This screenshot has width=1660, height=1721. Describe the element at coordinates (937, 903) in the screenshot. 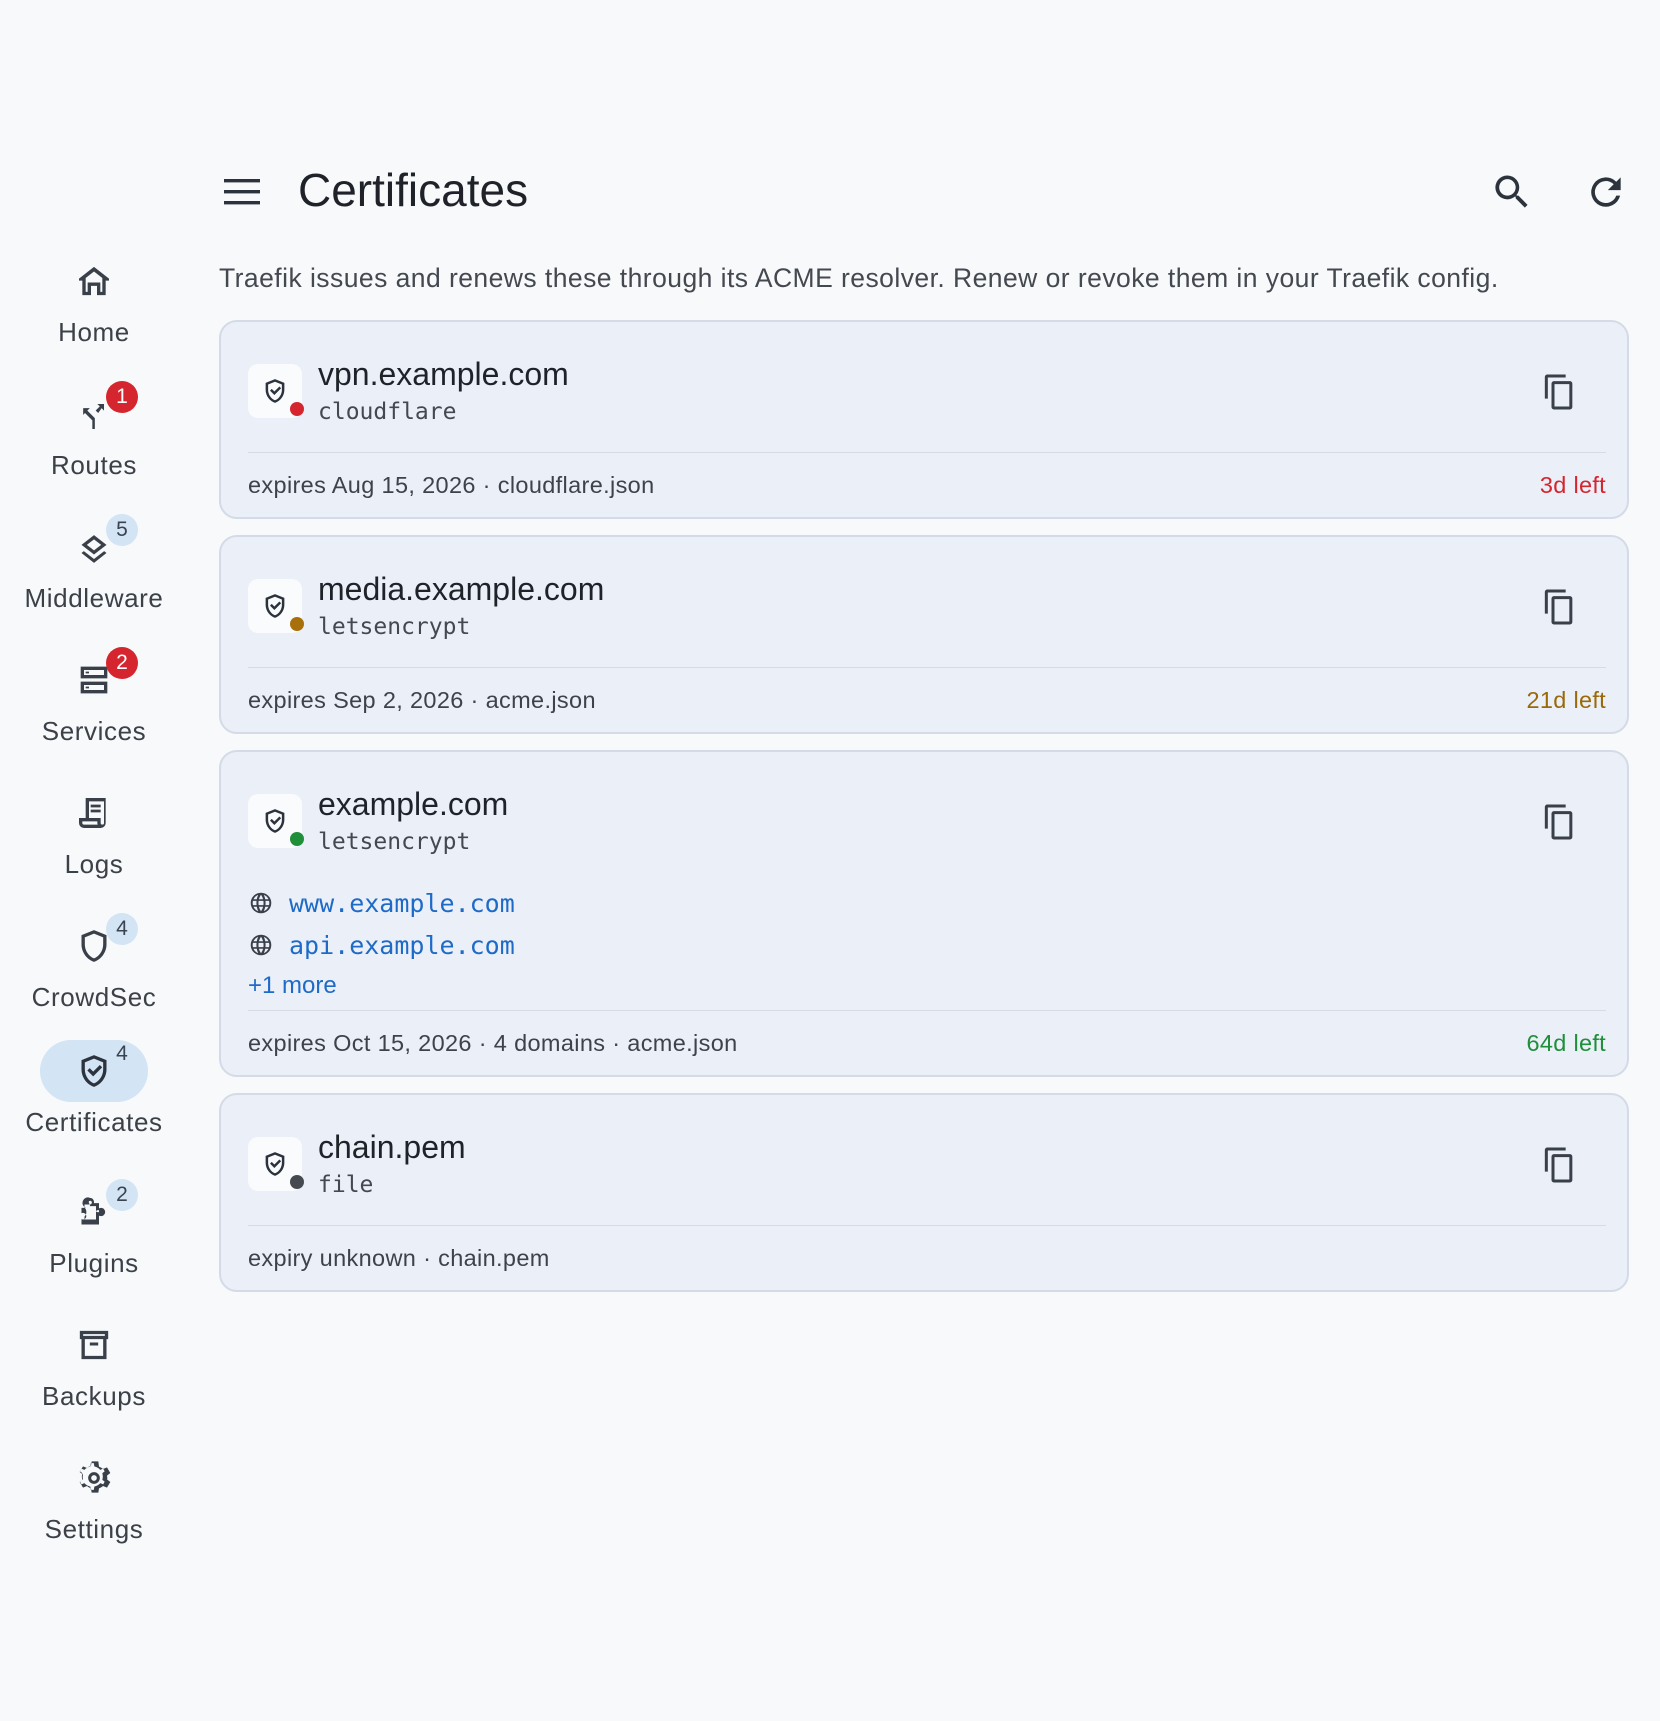

I see `san-row: www.example.com` at that location.